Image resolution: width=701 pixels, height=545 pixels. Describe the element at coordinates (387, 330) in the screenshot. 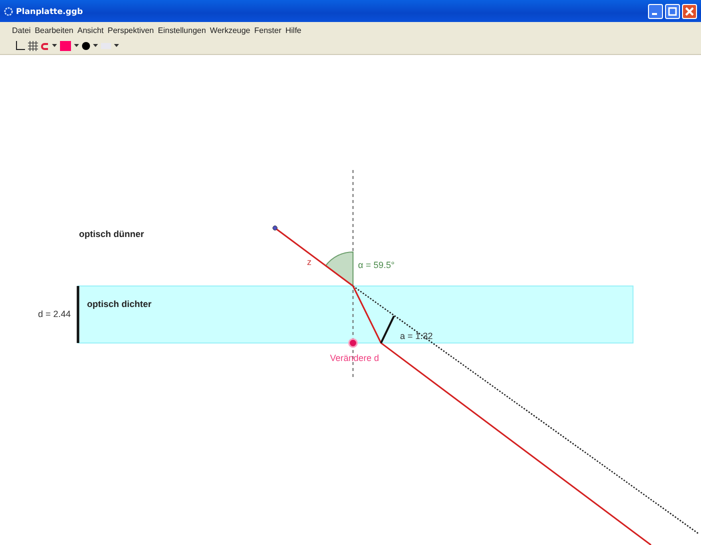

I see `offset-segment` at that location.